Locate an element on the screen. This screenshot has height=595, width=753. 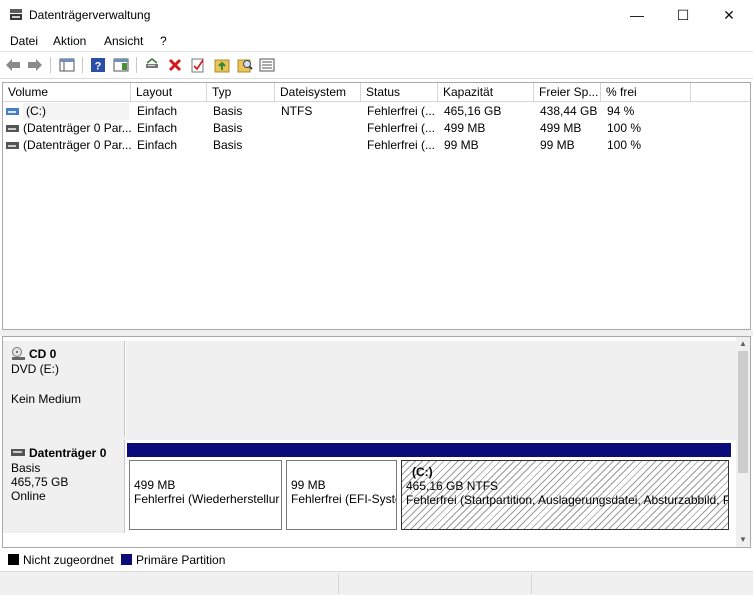
window-title: Datenträgerverwaltung is located at coordinates (90, 15).